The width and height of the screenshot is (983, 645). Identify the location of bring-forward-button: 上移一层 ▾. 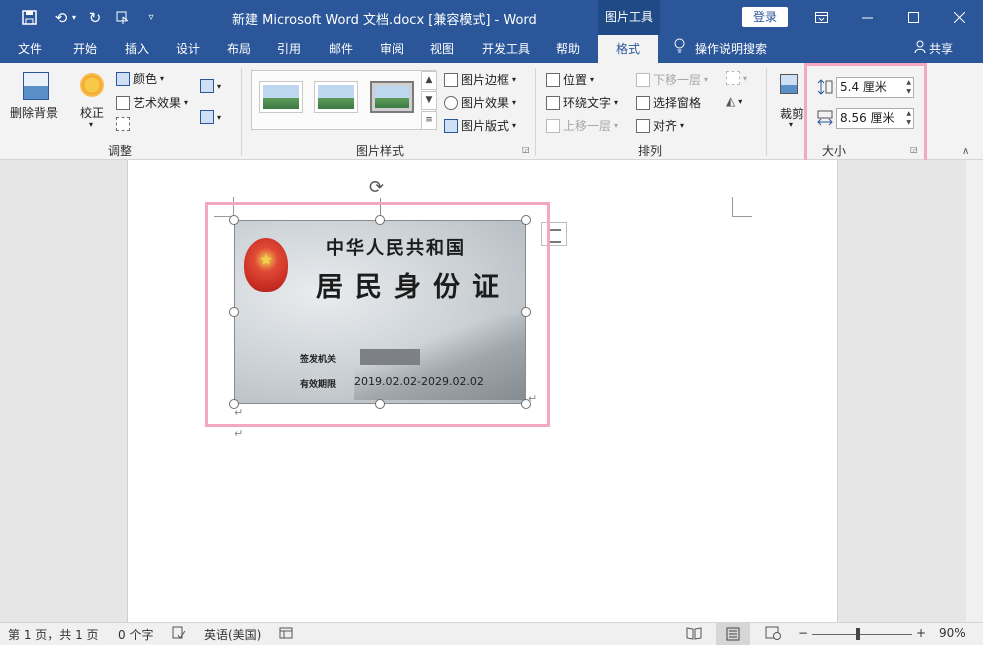
(582, 125).